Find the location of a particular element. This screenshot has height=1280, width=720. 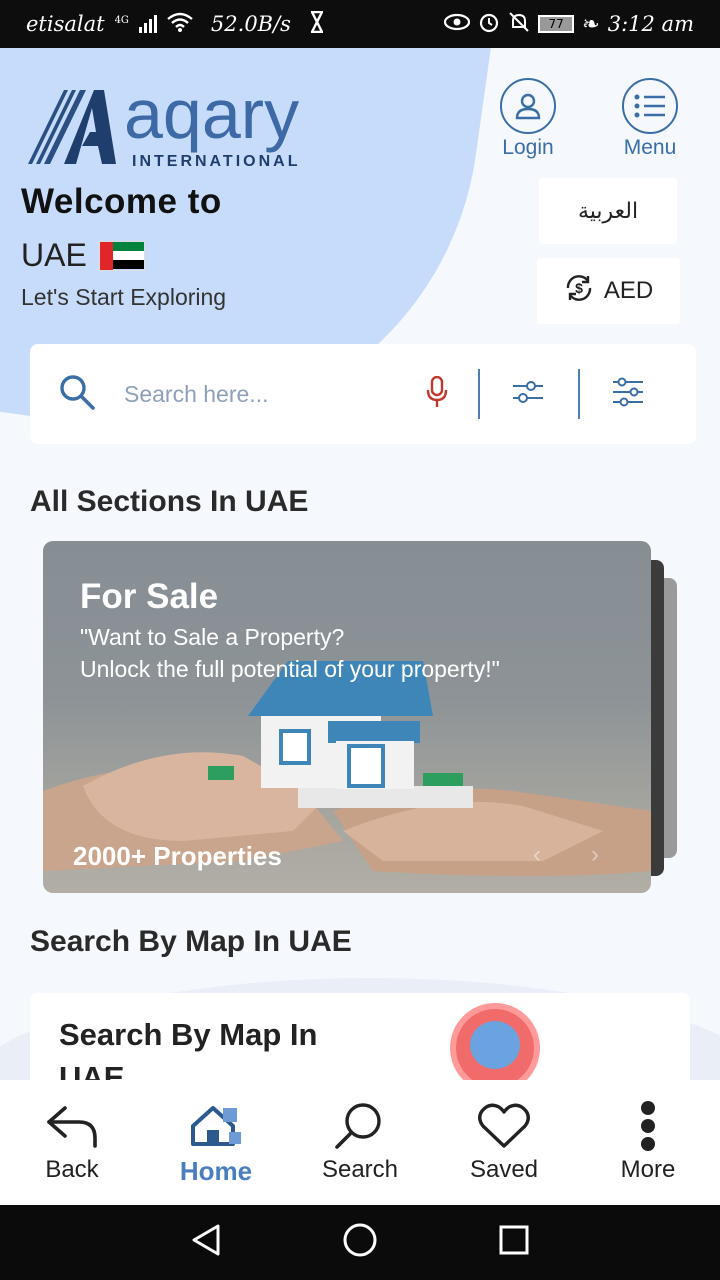

system-navigation-bar is located at coordinates (360, 1242).